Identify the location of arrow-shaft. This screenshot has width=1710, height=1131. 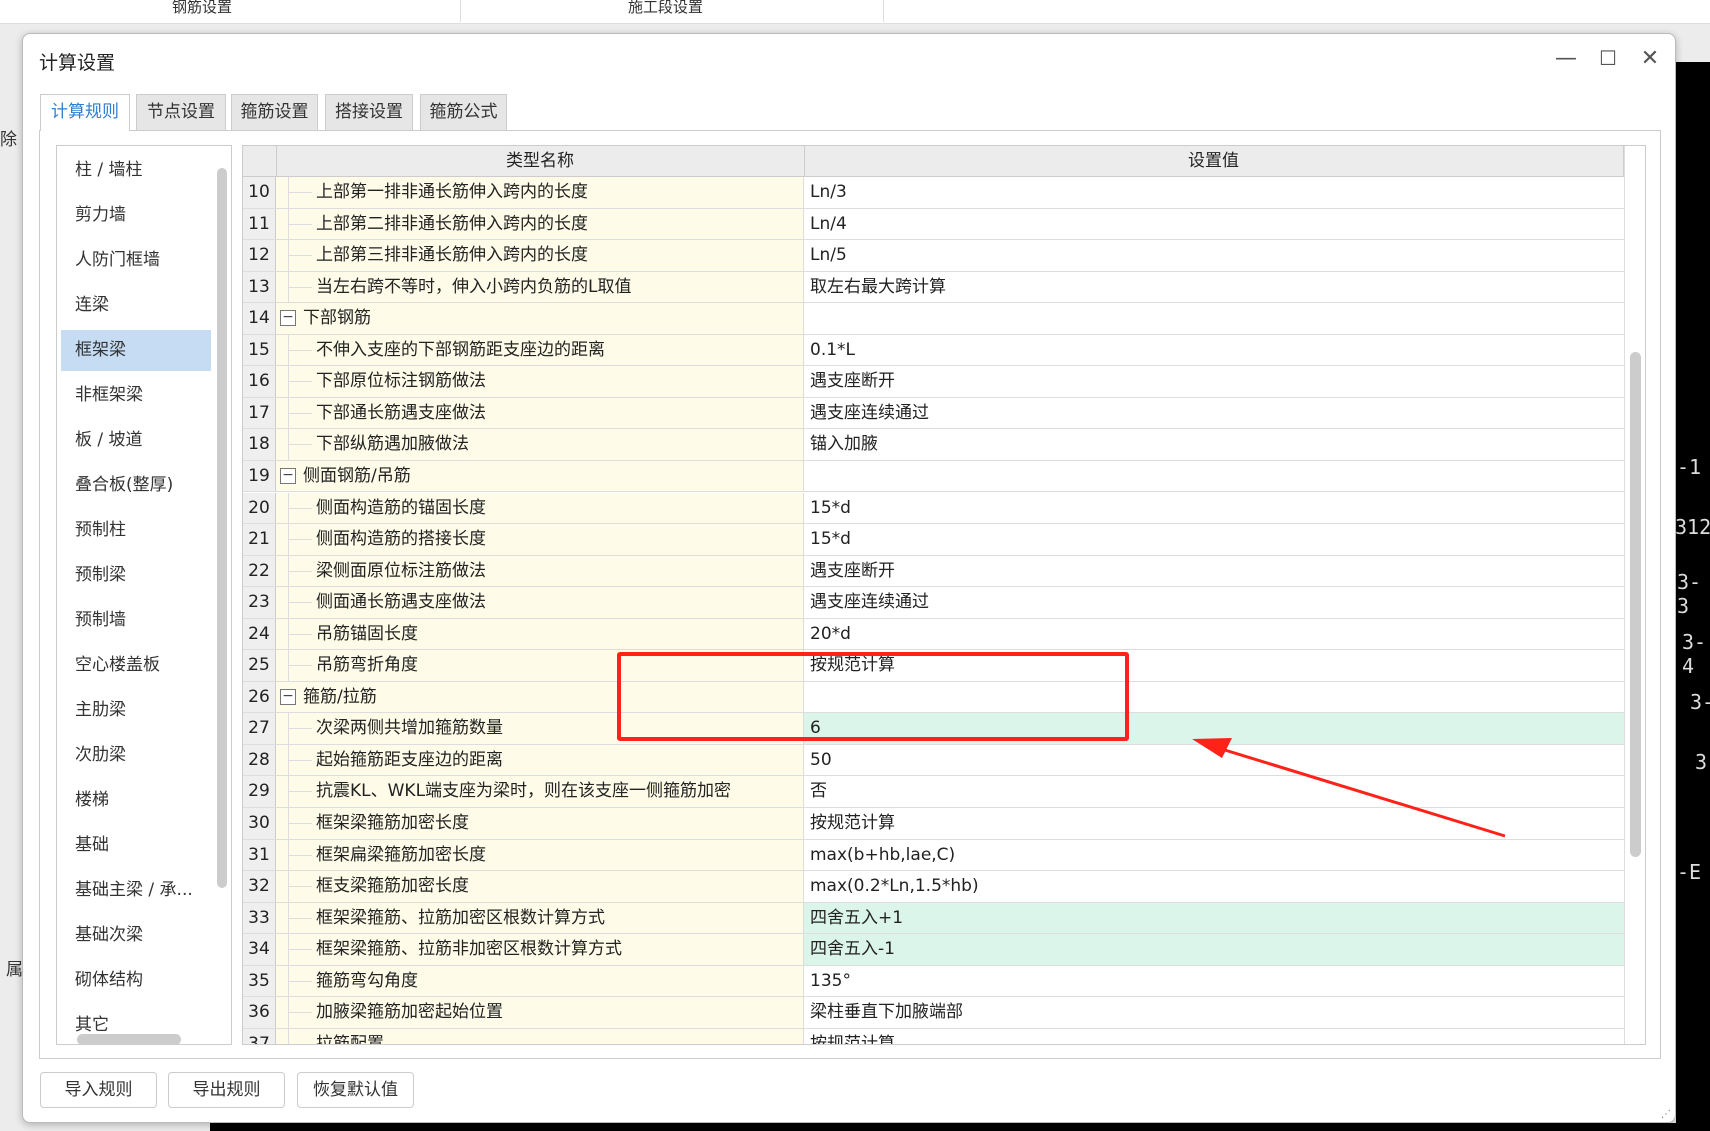
(1360, 791).